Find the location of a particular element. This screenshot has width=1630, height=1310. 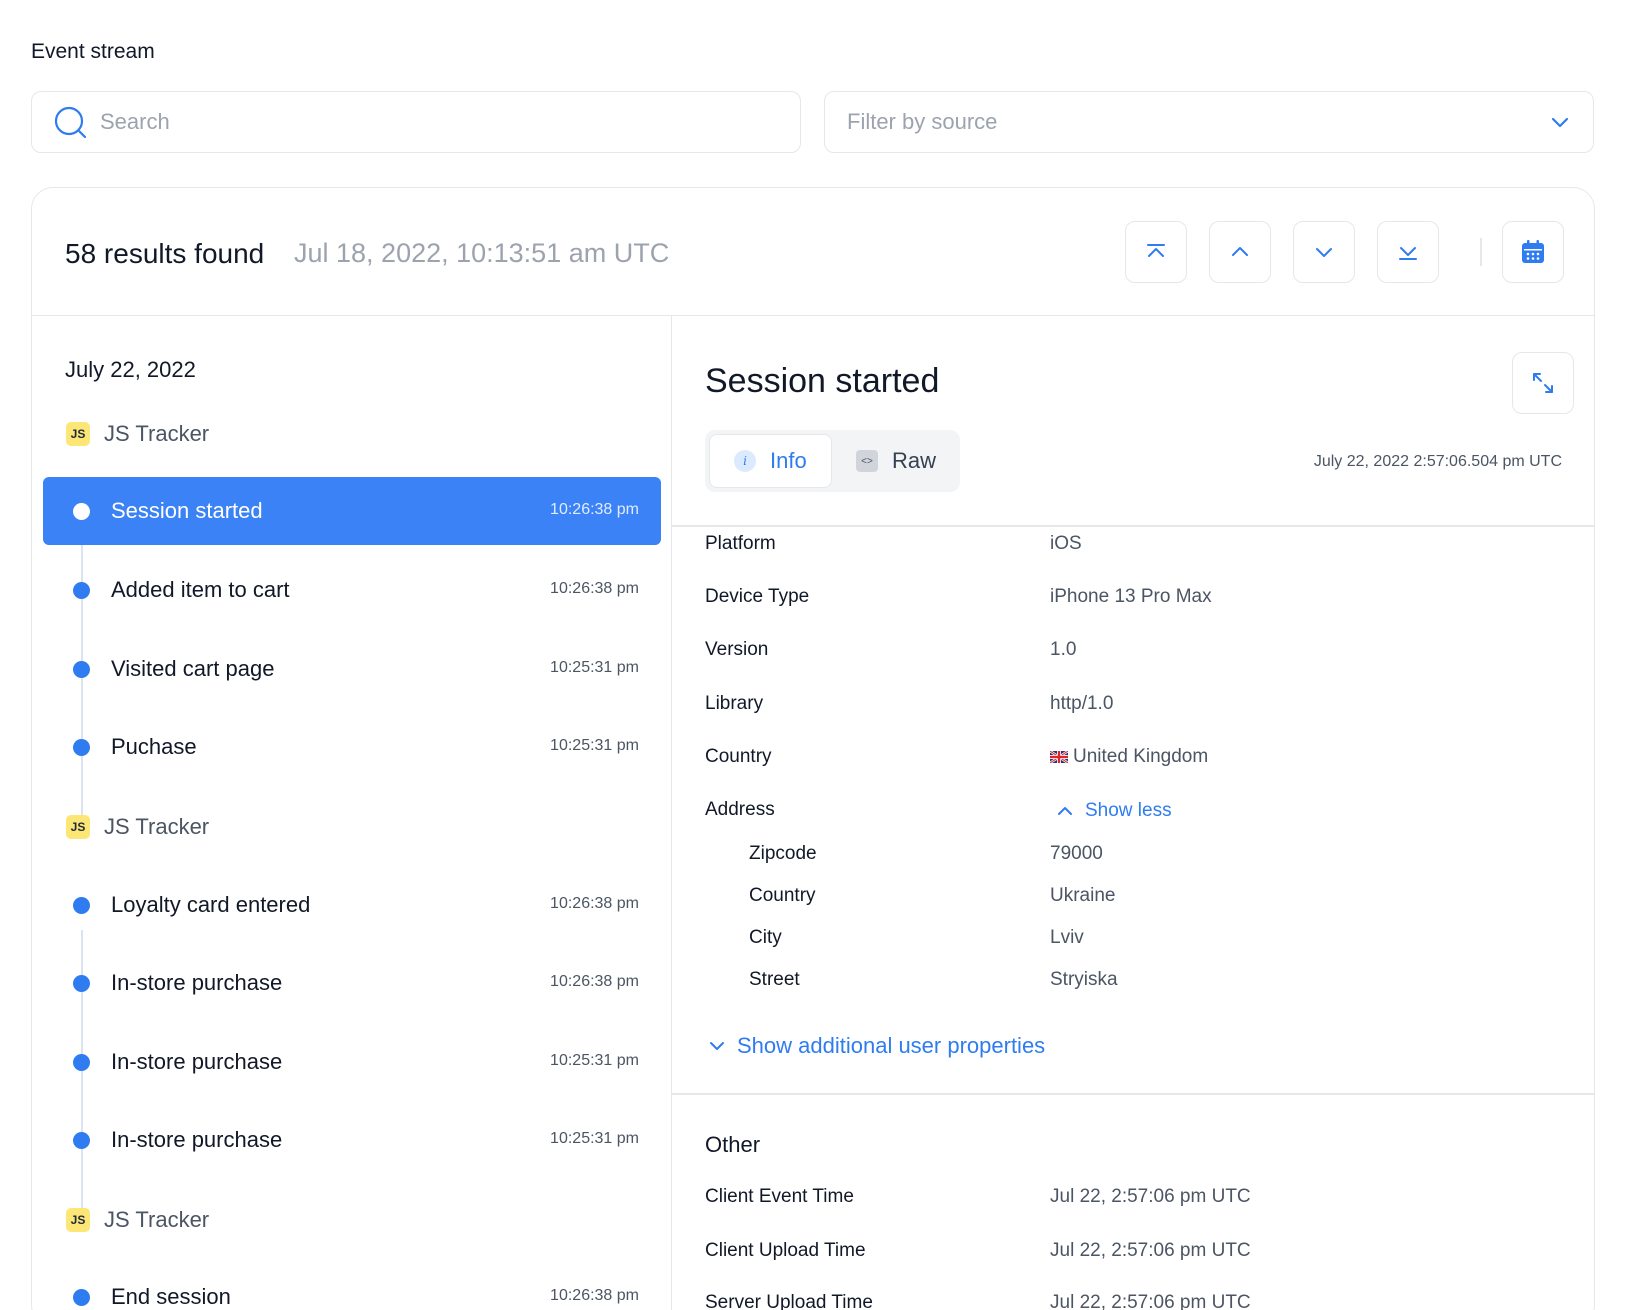

prop-label: Device Type is located at coordinates (757, 596).